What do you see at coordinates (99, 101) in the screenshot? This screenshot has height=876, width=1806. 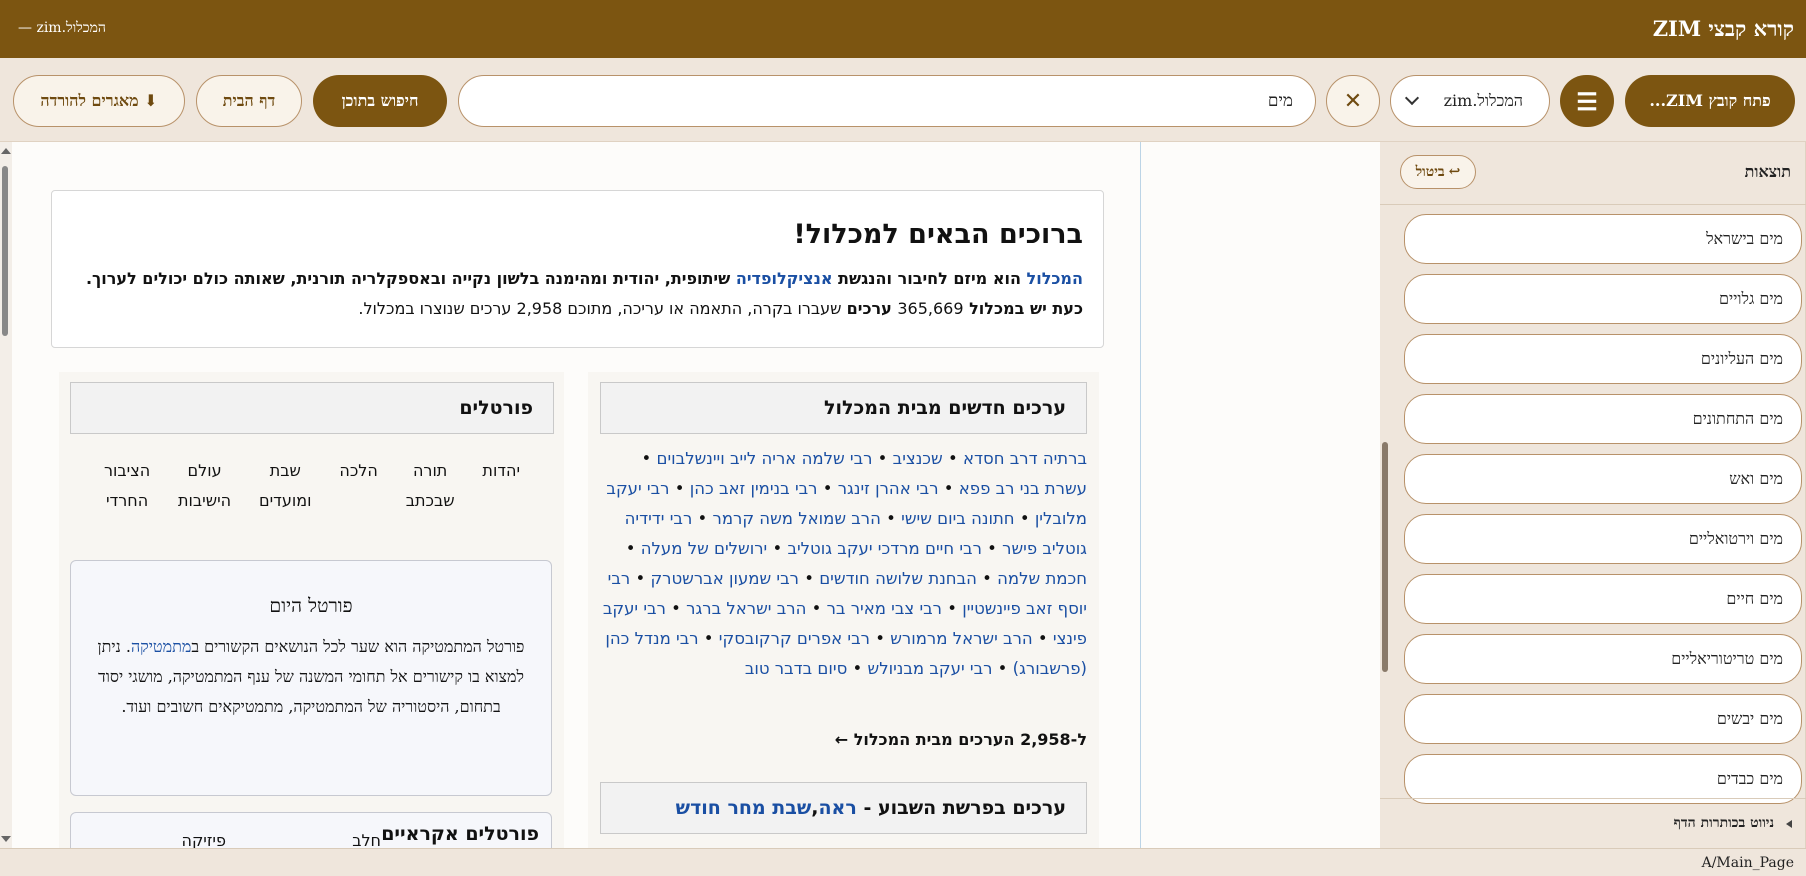 I see `download-repositories-button: ⬇ מאגרים להורדה` at bounding box center [99, 101].